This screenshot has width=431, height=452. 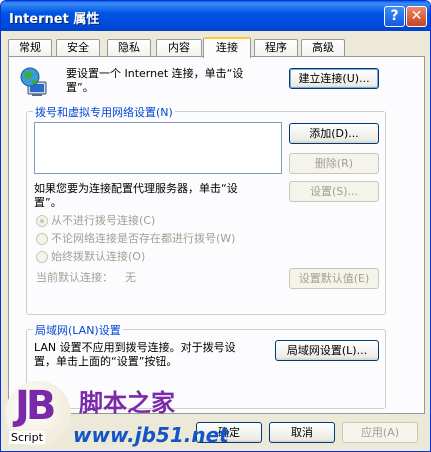 I want to click on current-default-label: 当前默认连接：, so click(x=74, y=277).